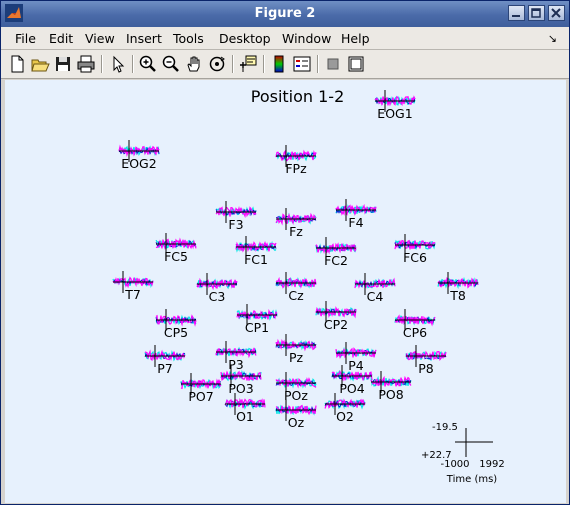  I want to click on channel-plot-cp1: CP1, so click(257, 319).